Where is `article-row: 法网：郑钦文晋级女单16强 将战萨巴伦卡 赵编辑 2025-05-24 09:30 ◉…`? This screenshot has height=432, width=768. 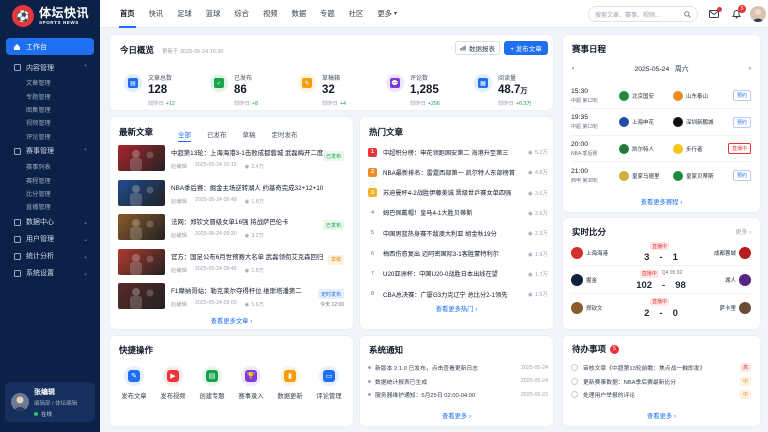 article-row: 法网：郑钦文晋级女单16强 将战萨巴伦卡 赵编辑 2025-05-24 09:30 ◉… is located at coordinates (233, 228).